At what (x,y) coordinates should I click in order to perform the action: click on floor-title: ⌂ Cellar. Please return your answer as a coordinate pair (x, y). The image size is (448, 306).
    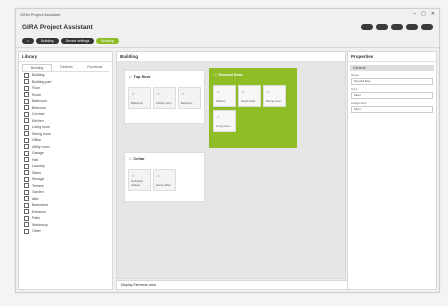
    Looking at the image, I should click on (137, 158).